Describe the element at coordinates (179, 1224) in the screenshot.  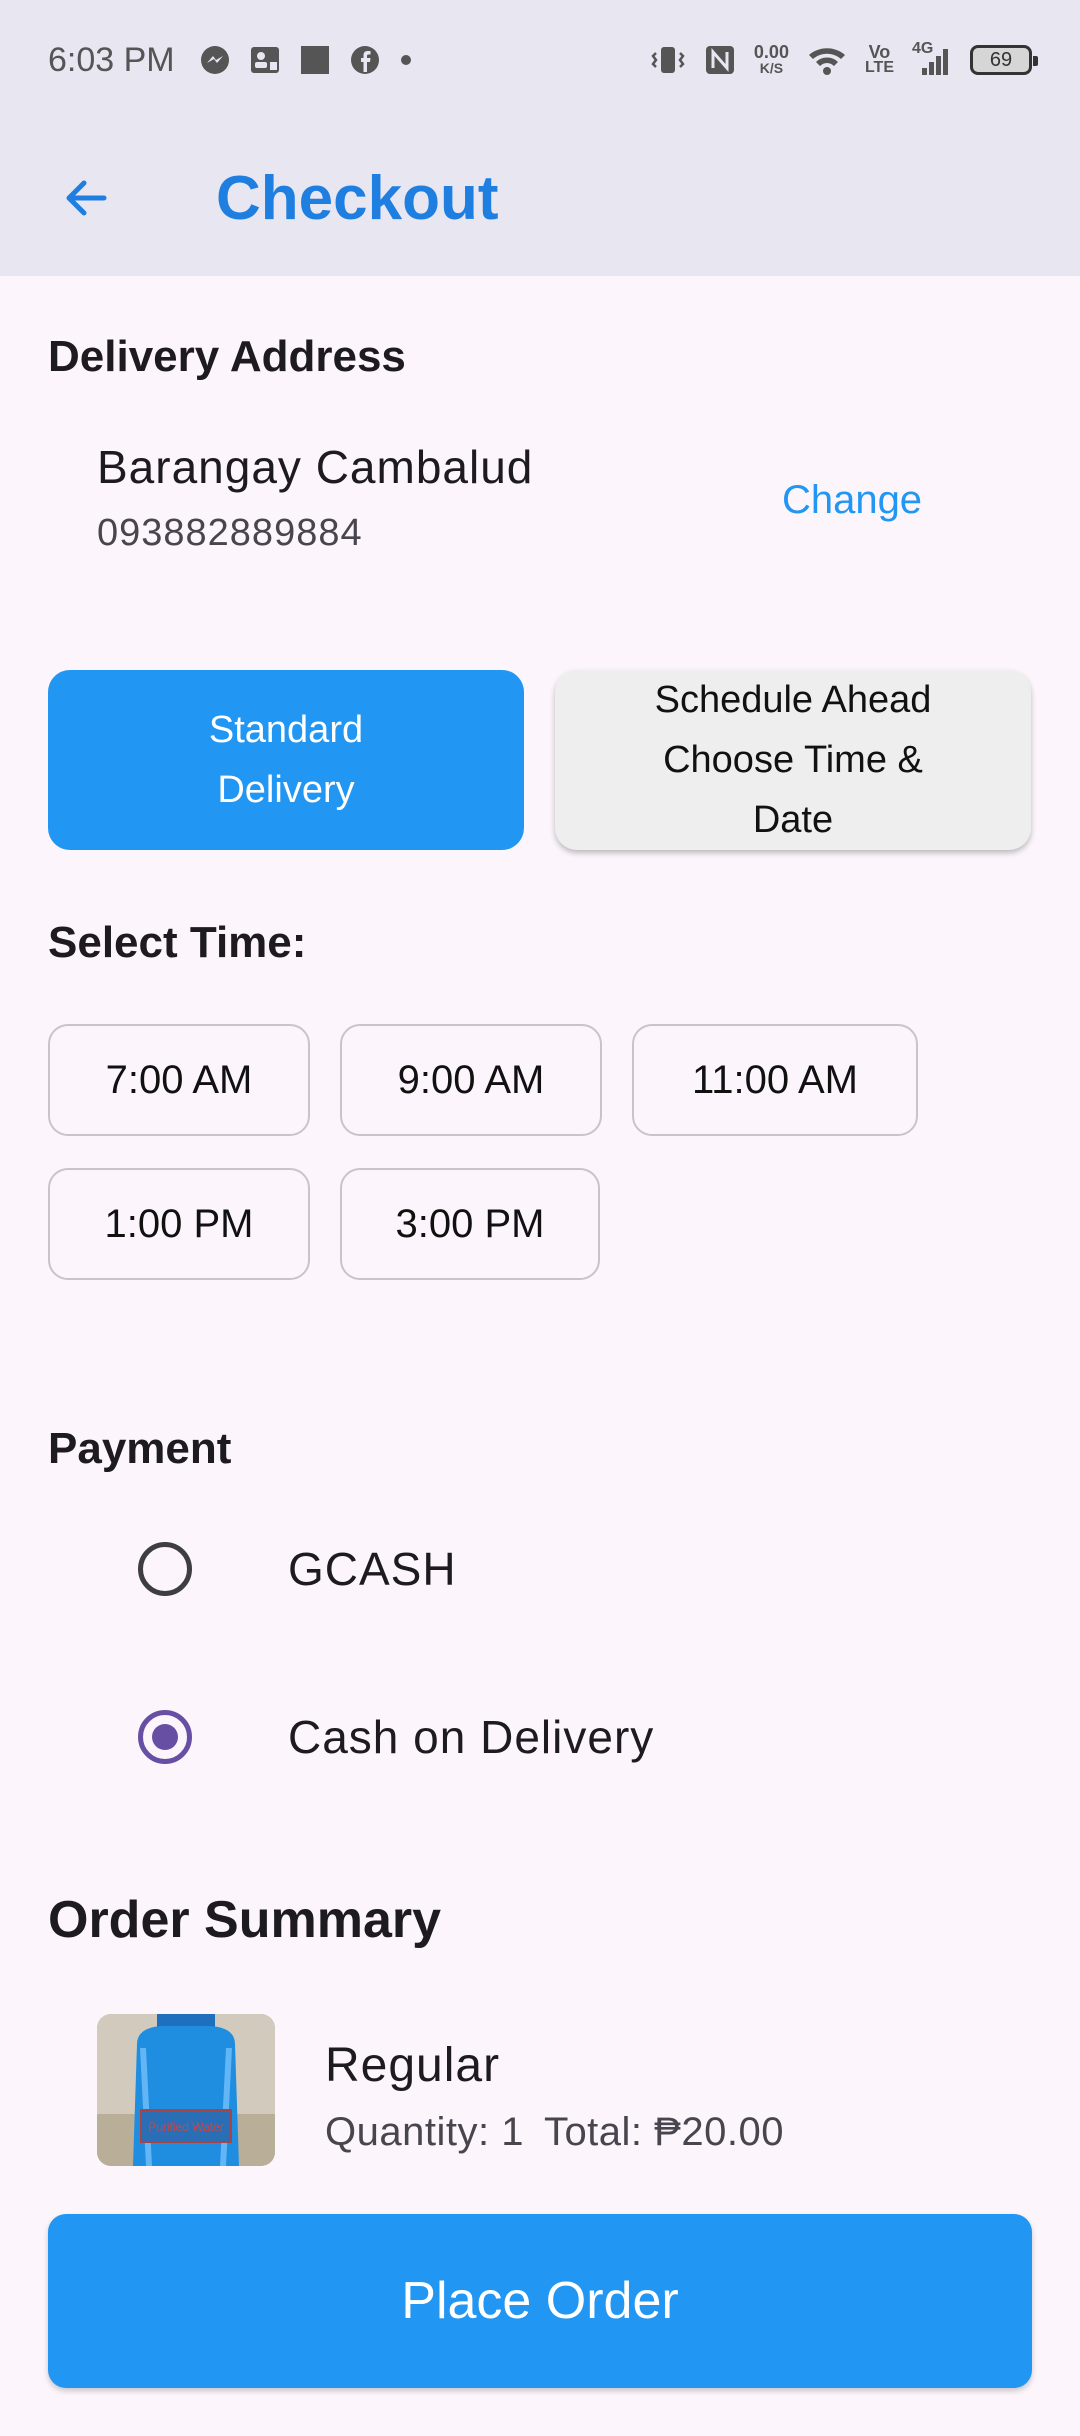
I see `time-slot-1pm: 1:00 PM` at that location.